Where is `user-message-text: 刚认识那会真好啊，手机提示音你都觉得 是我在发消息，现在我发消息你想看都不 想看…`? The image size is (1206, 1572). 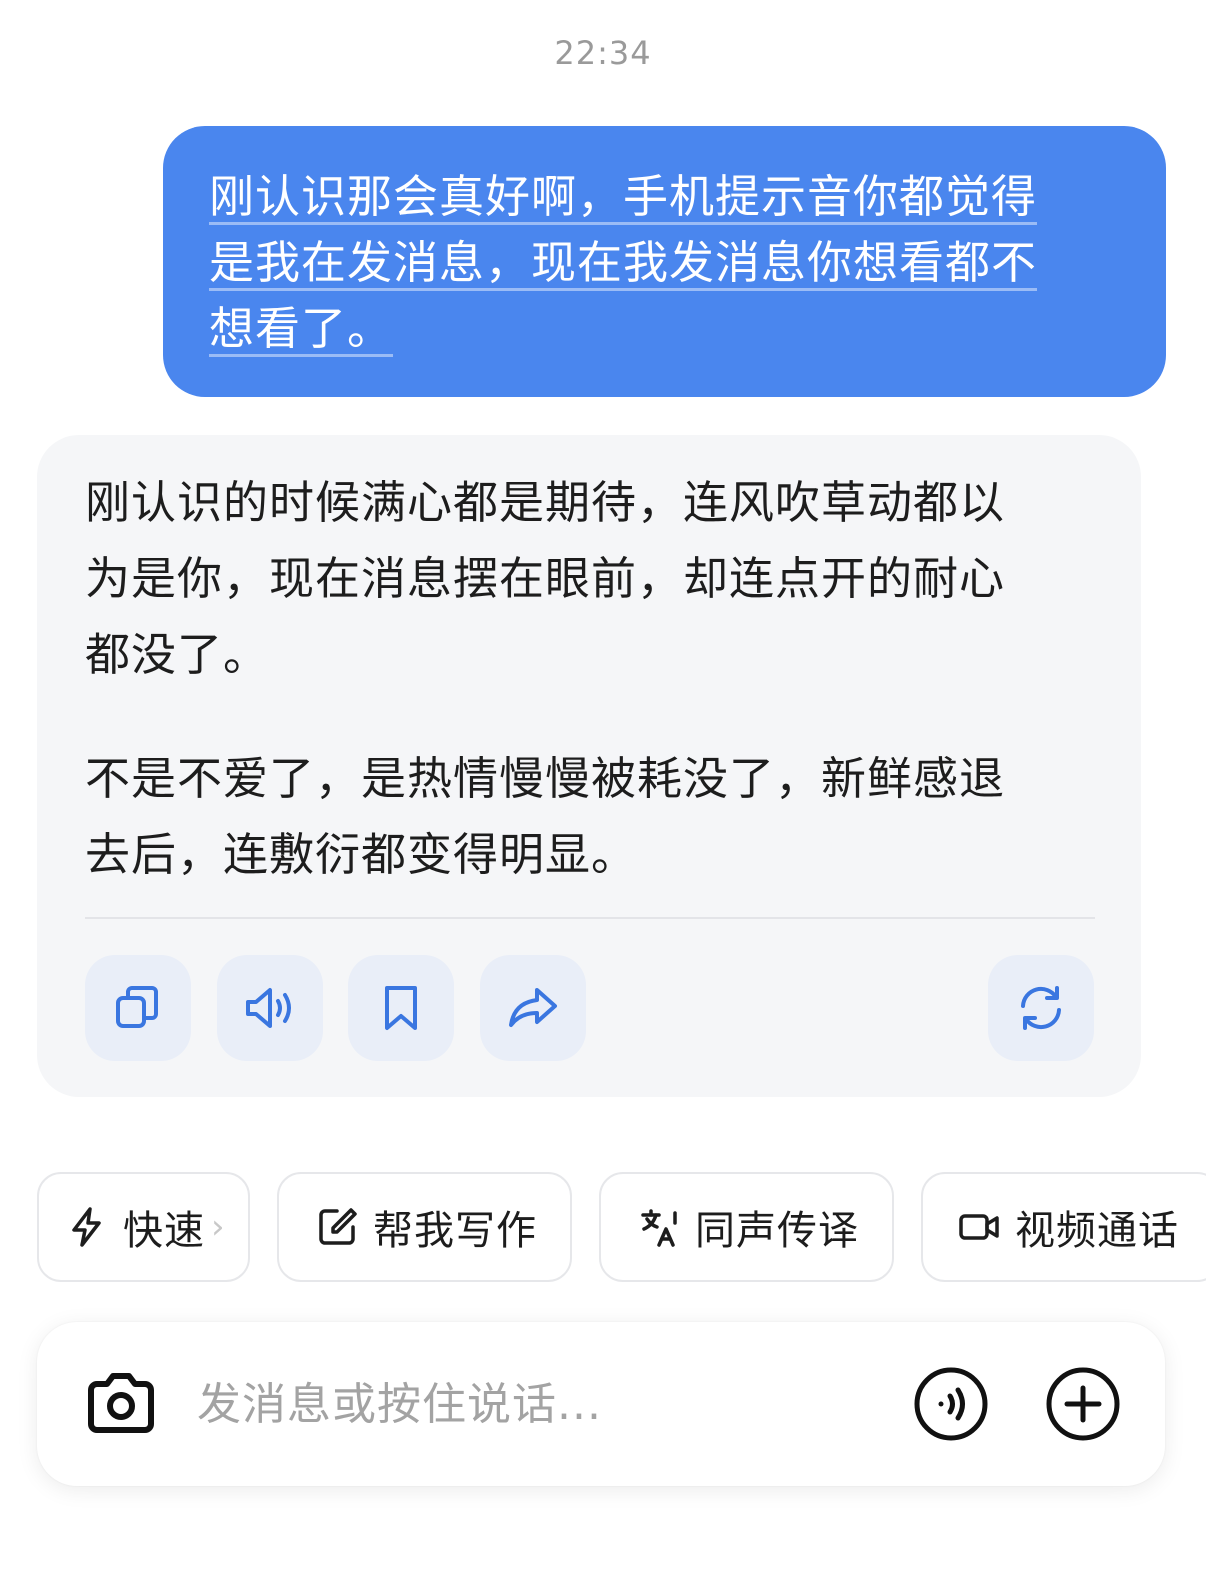
user-message-text: 刚认识那会真好啊，手机提示音你都觉得 是我在发消息，现在我发消息你想看都不 想看… is located at coordinates (664, 263).